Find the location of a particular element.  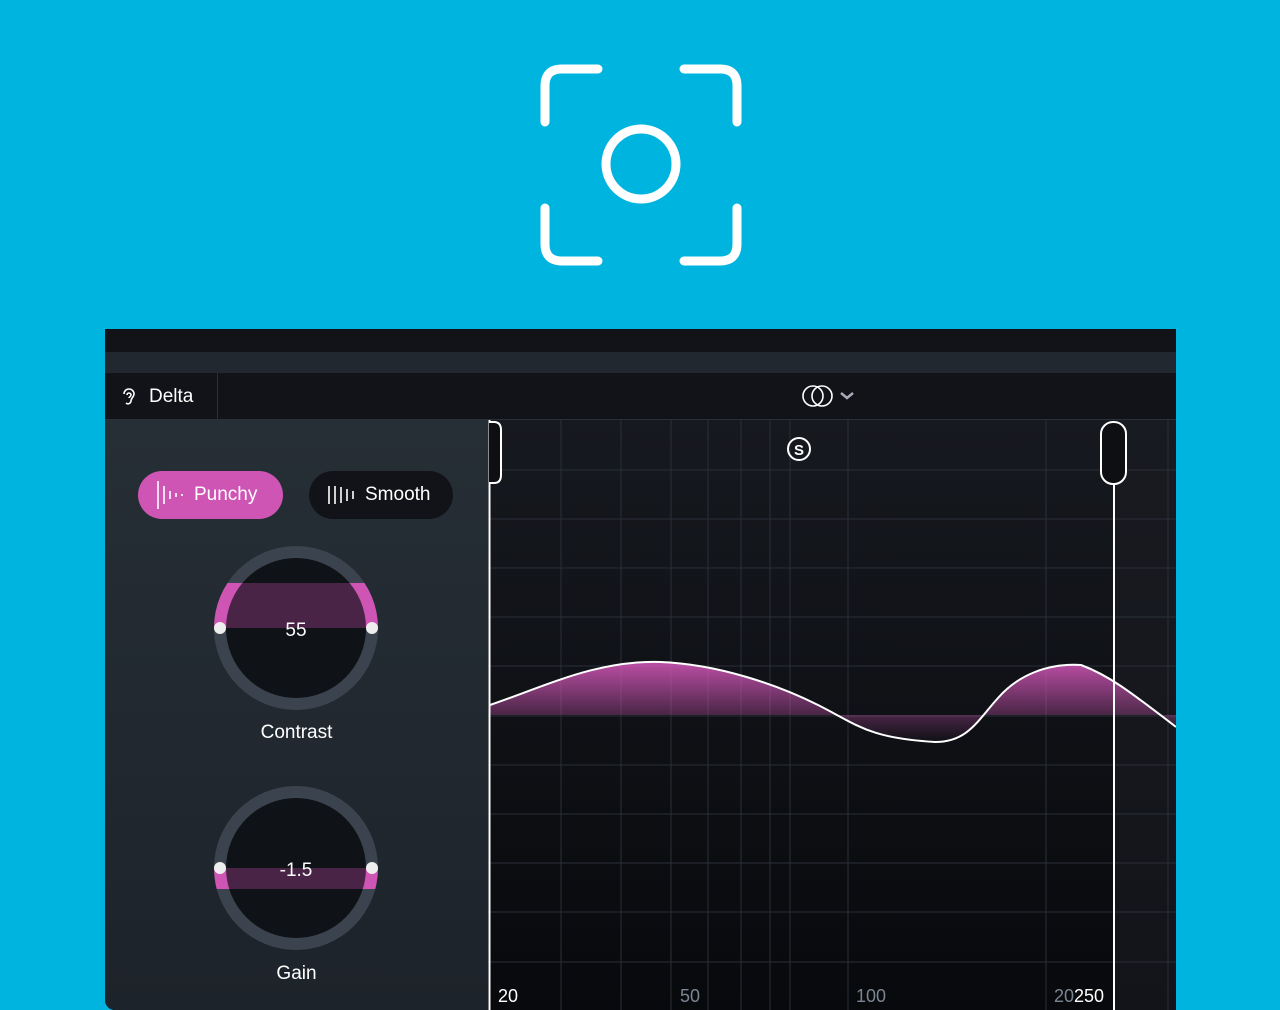

gain-label: Gain is located at coordinates (296, 973).